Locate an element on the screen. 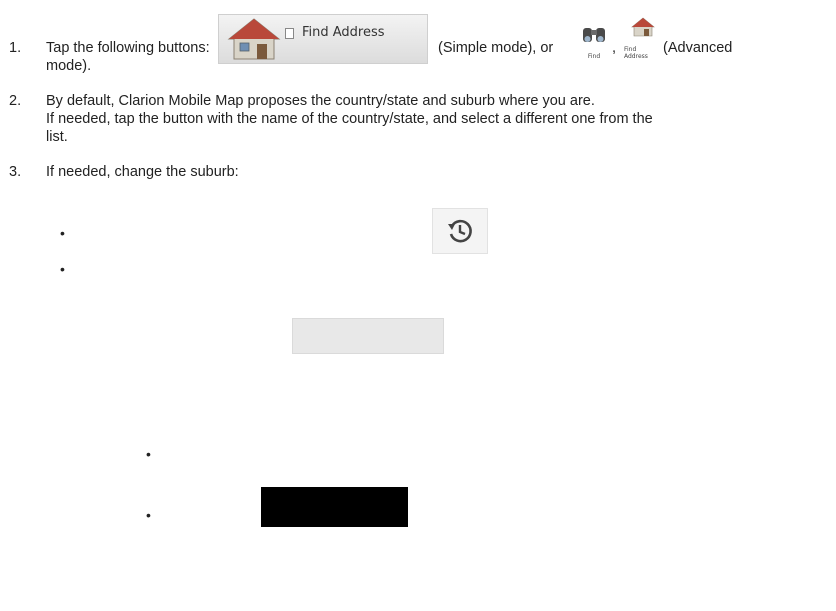 The image size is (836, 611). done-button is located at coordinates (334, 507).